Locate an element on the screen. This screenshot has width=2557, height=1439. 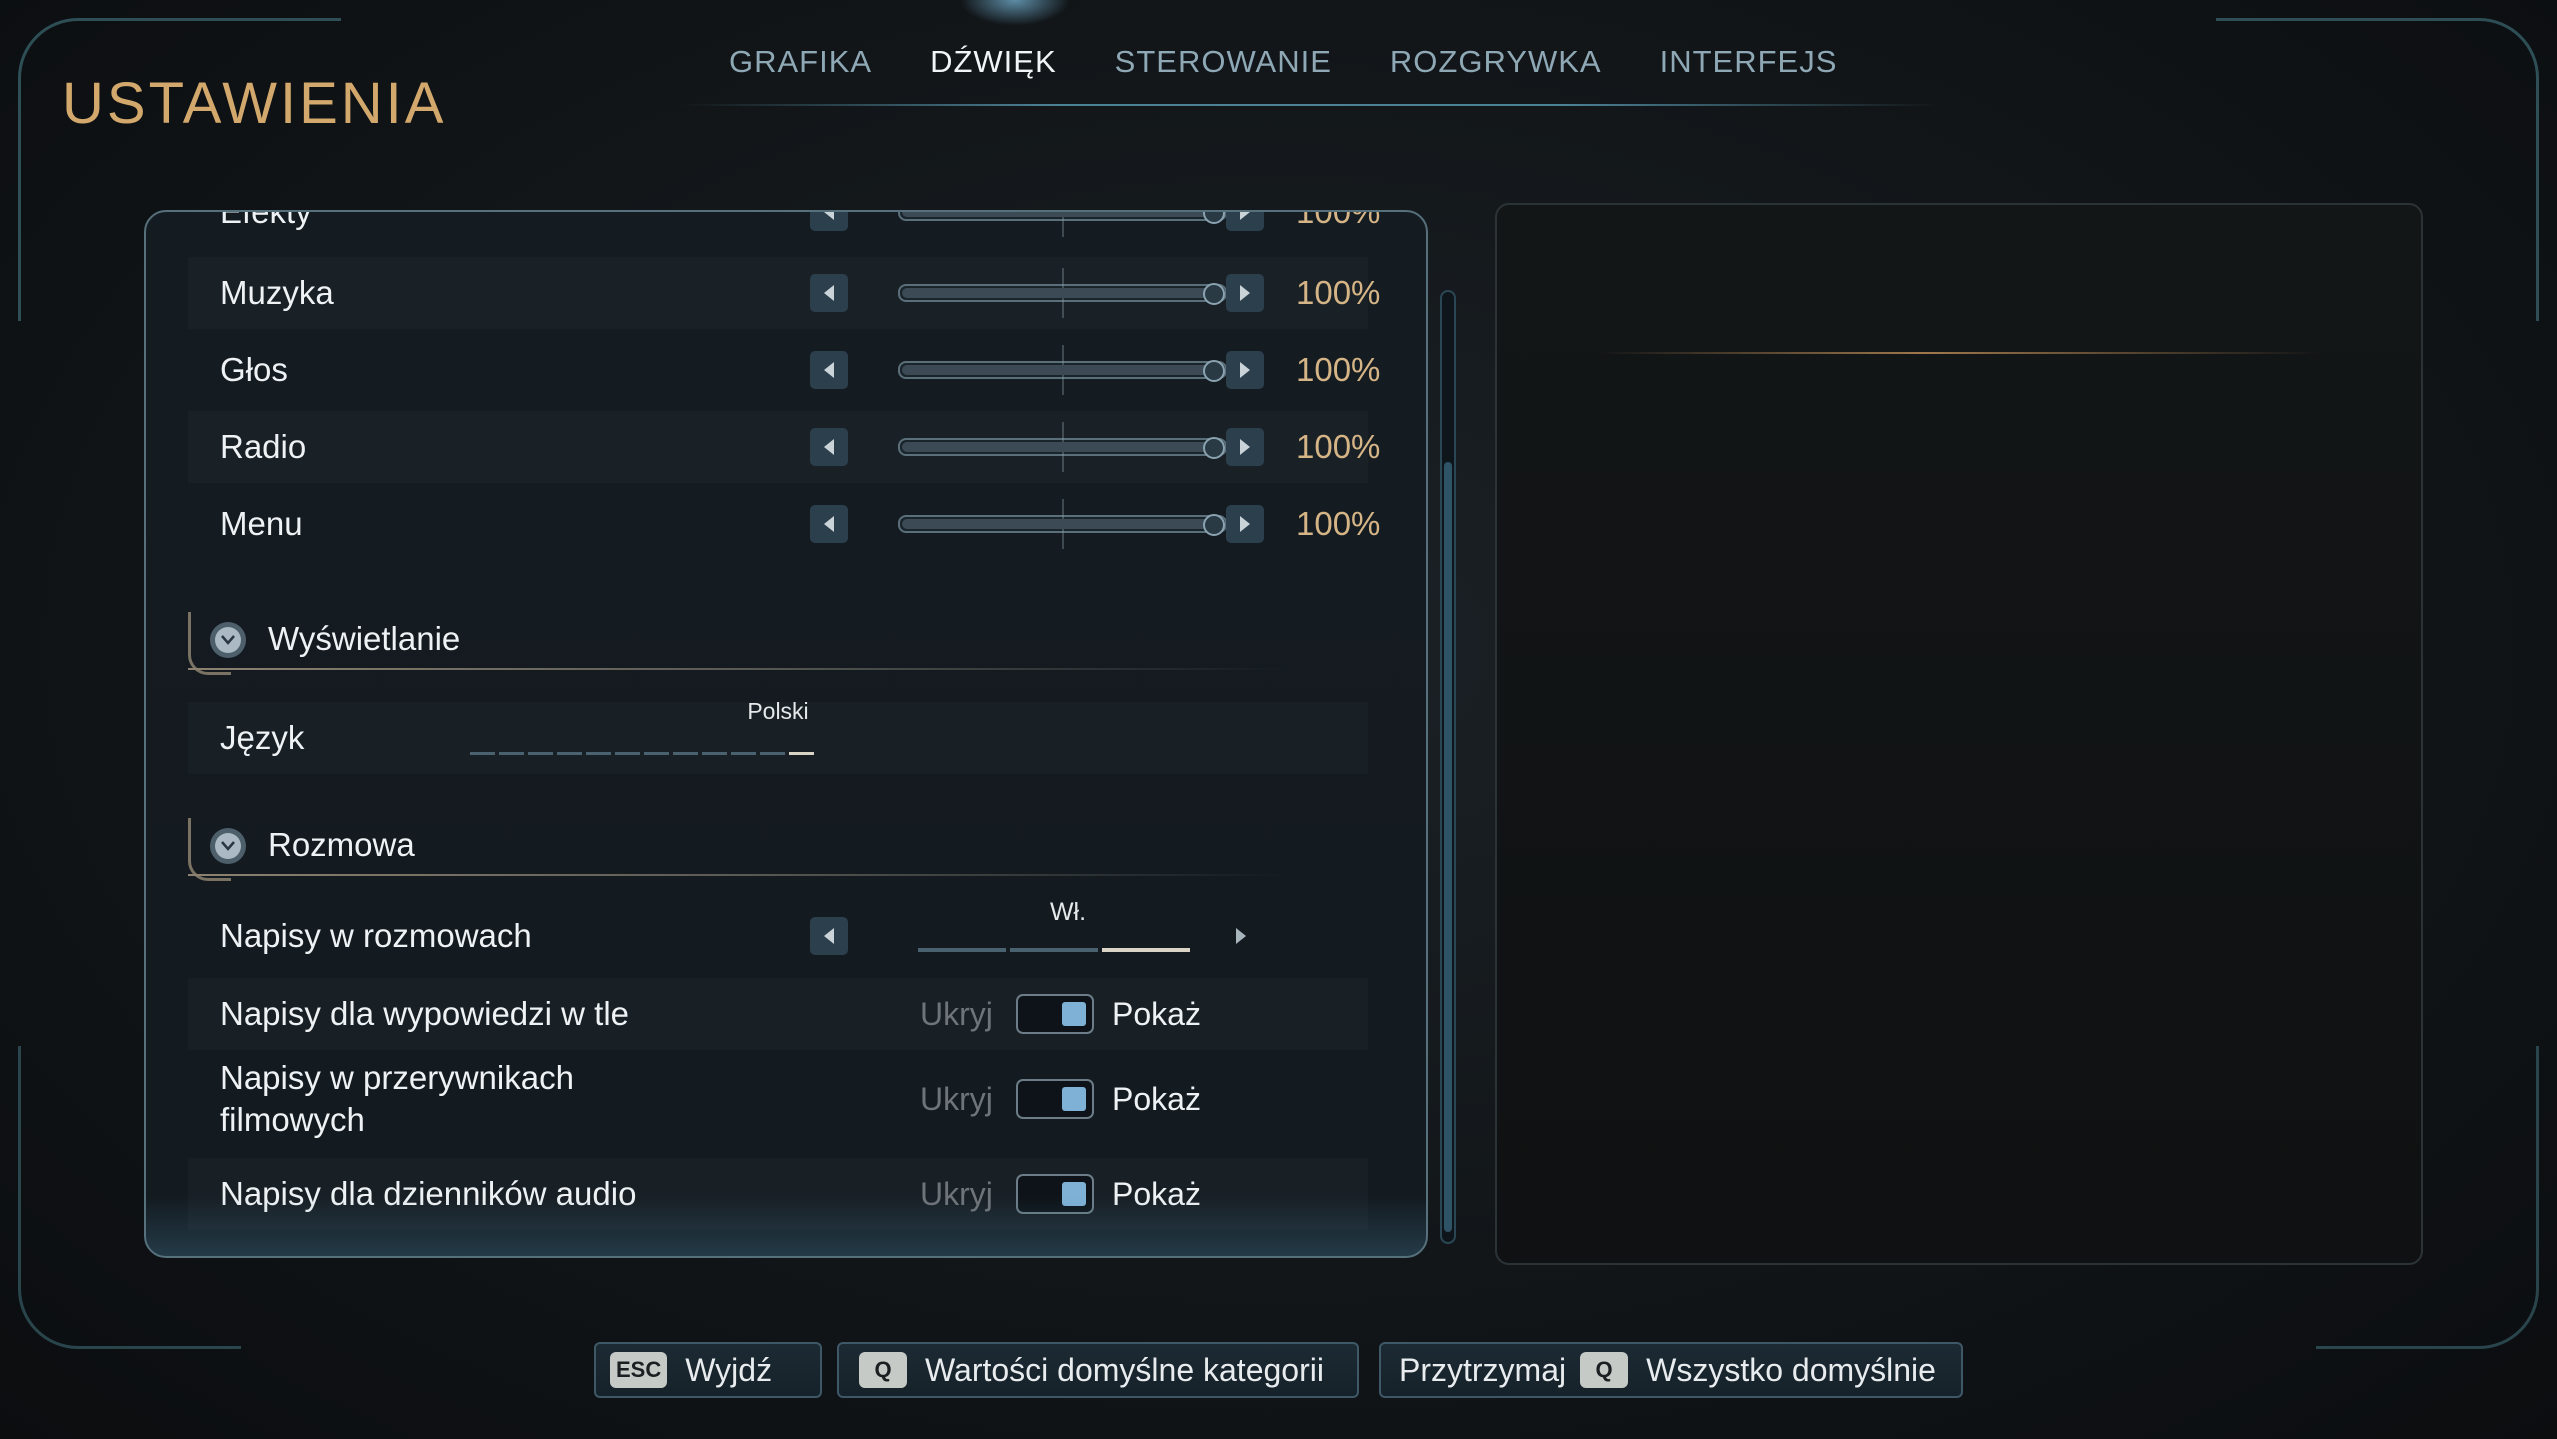
page-title: USTAWIENIA is located at coordinates (254, 103).